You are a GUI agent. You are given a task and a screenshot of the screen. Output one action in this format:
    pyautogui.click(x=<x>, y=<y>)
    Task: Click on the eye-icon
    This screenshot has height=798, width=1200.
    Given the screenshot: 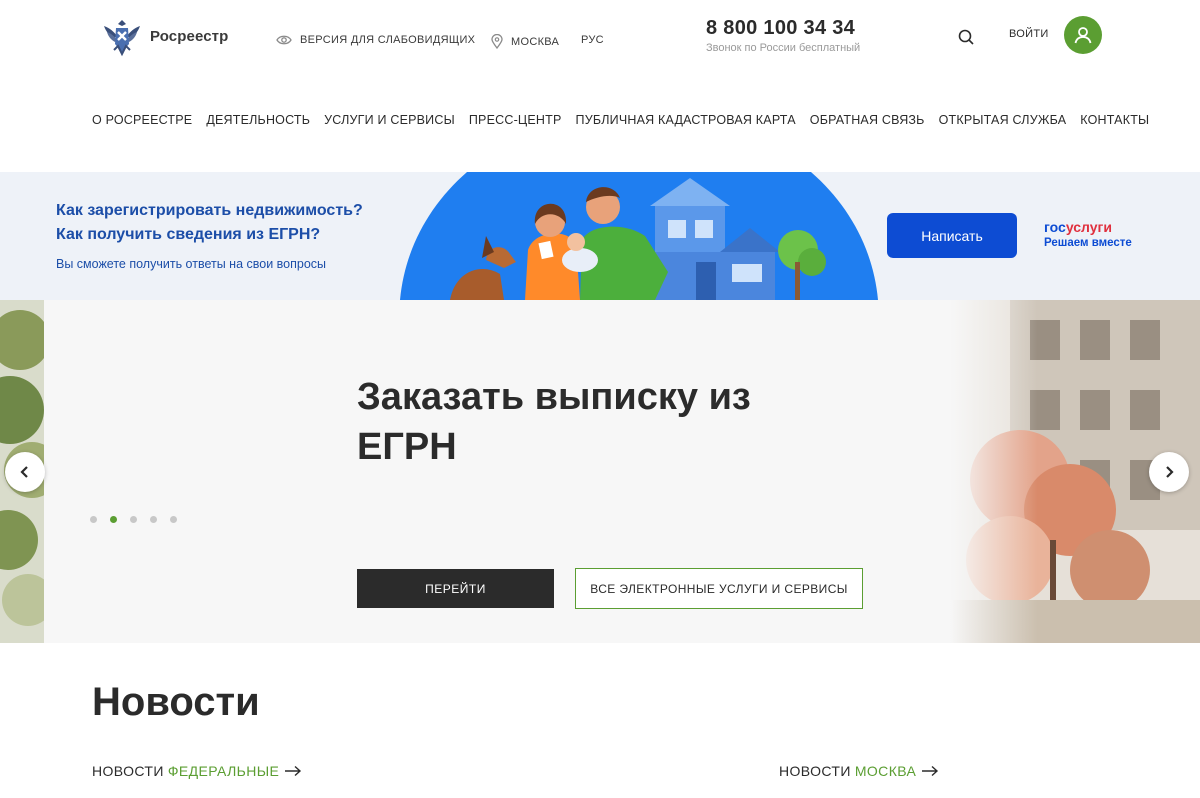 What is the action you would take?
    pyautogui.click(x=284, y=40)
    